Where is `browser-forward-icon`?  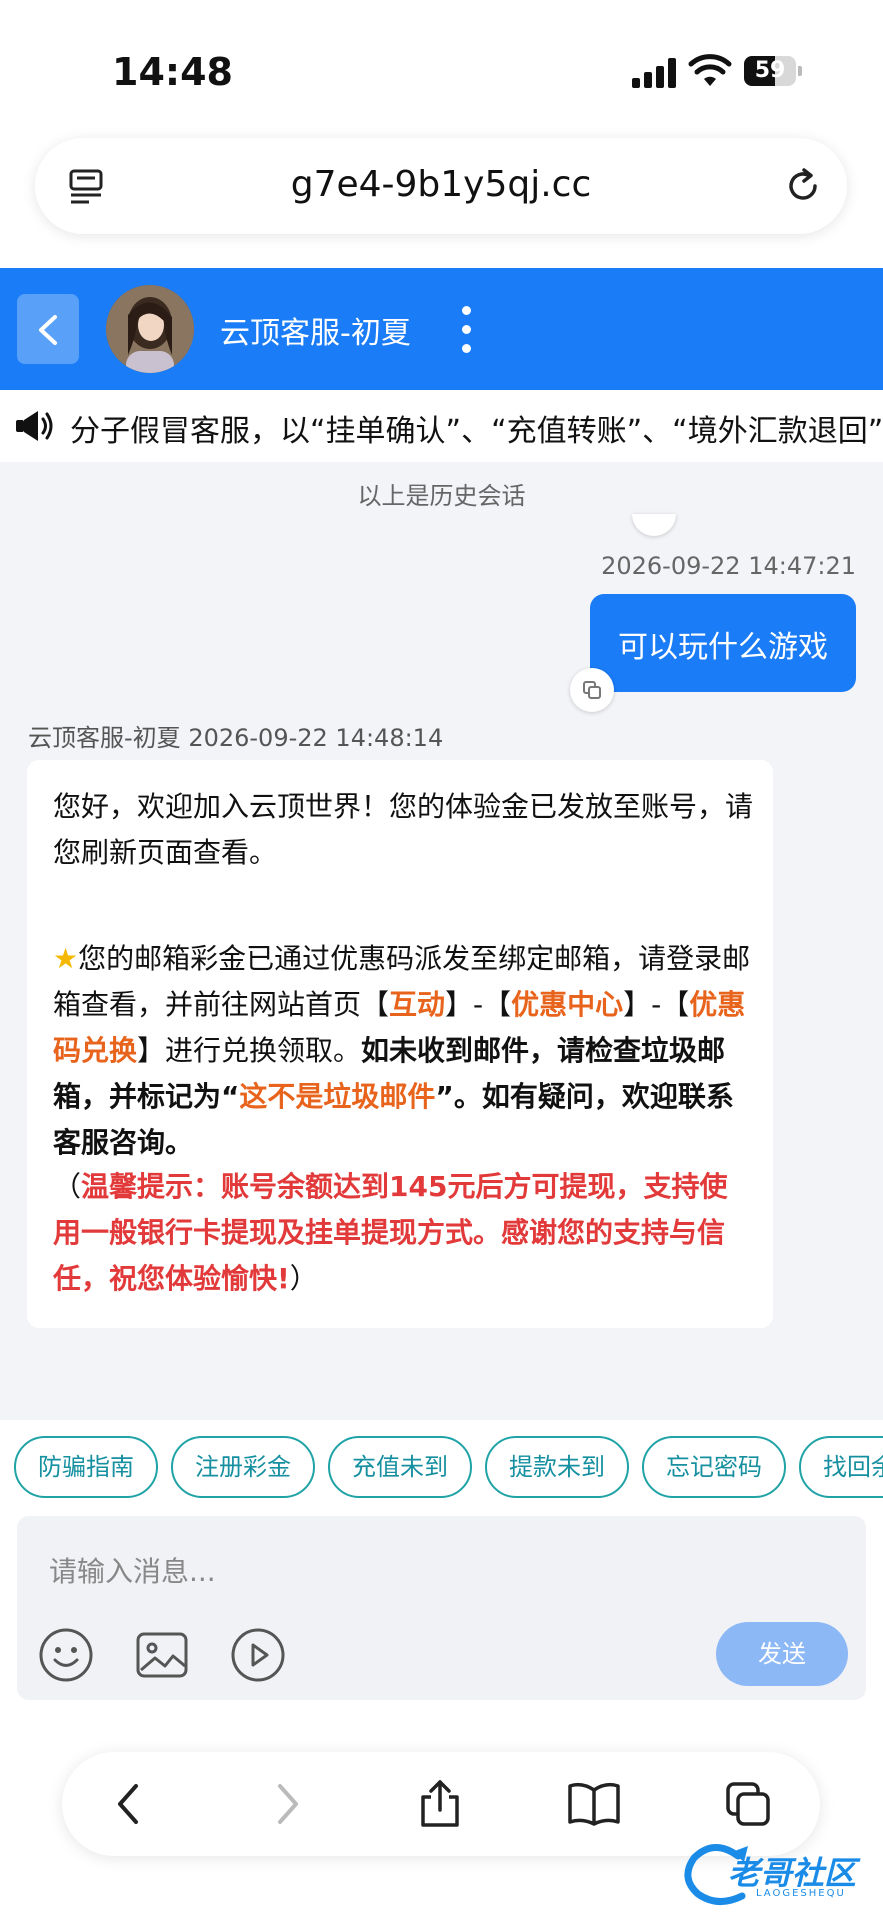
browser-forward-icon is located at coordinates (286, 1804).